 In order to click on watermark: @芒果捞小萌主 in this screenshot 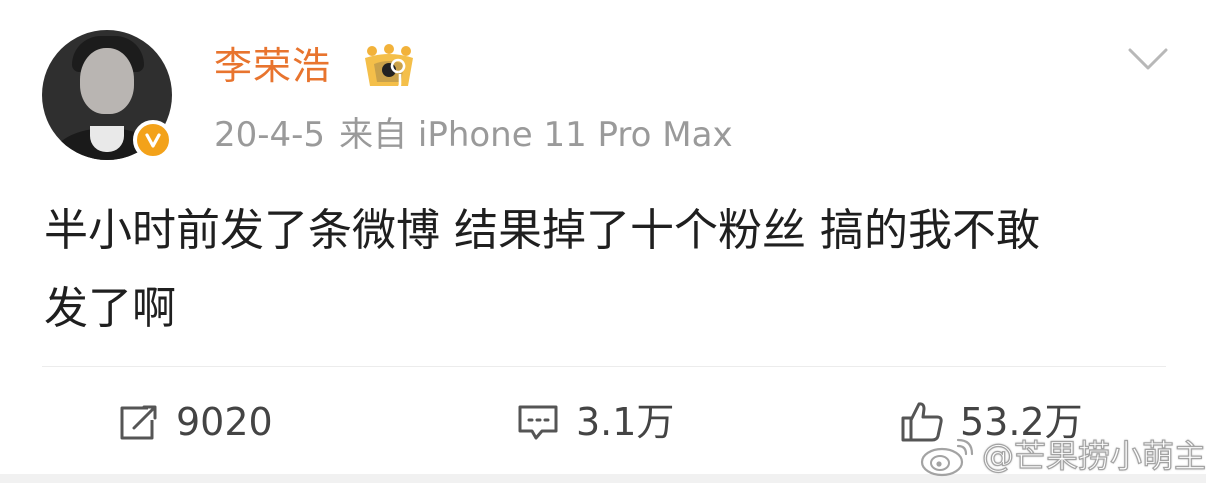, I will do `click(1062, 456)`.